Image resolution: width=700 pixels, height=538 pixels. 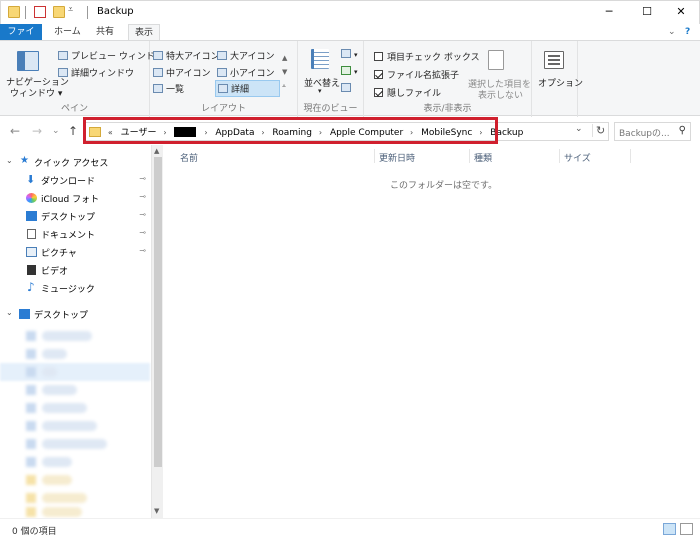 I want to click on navigation-pane-label-2: ウィンドウ ▾, so click(x=36, y=92).